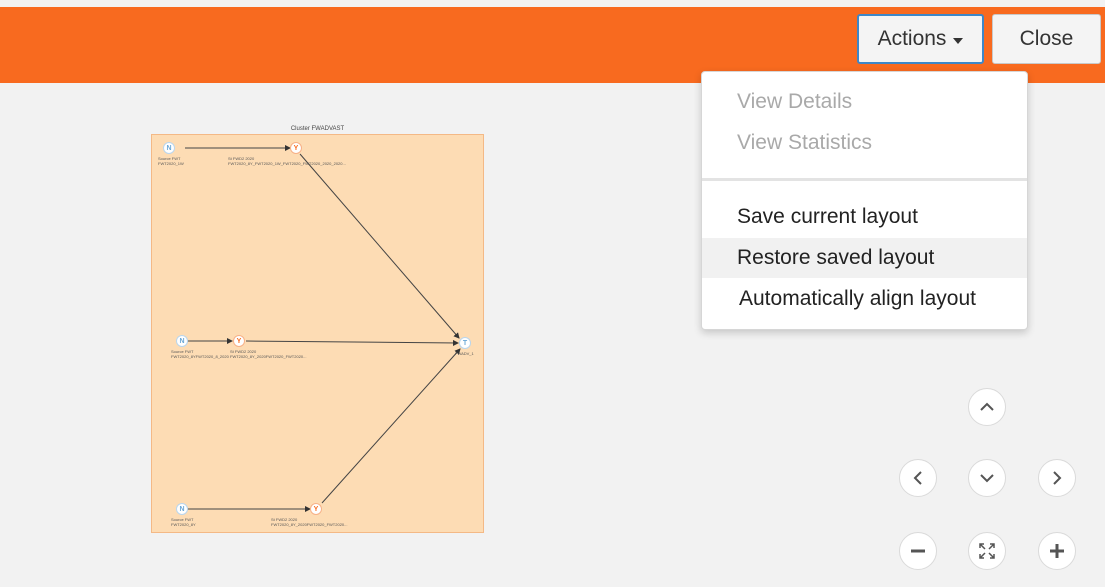 The height and width of the screenshot is (587, 1105). What do you see at coordinates (316, 509) in the screenshot?
I see `graph-node-f3: Y` at bounding box center [316, 509].